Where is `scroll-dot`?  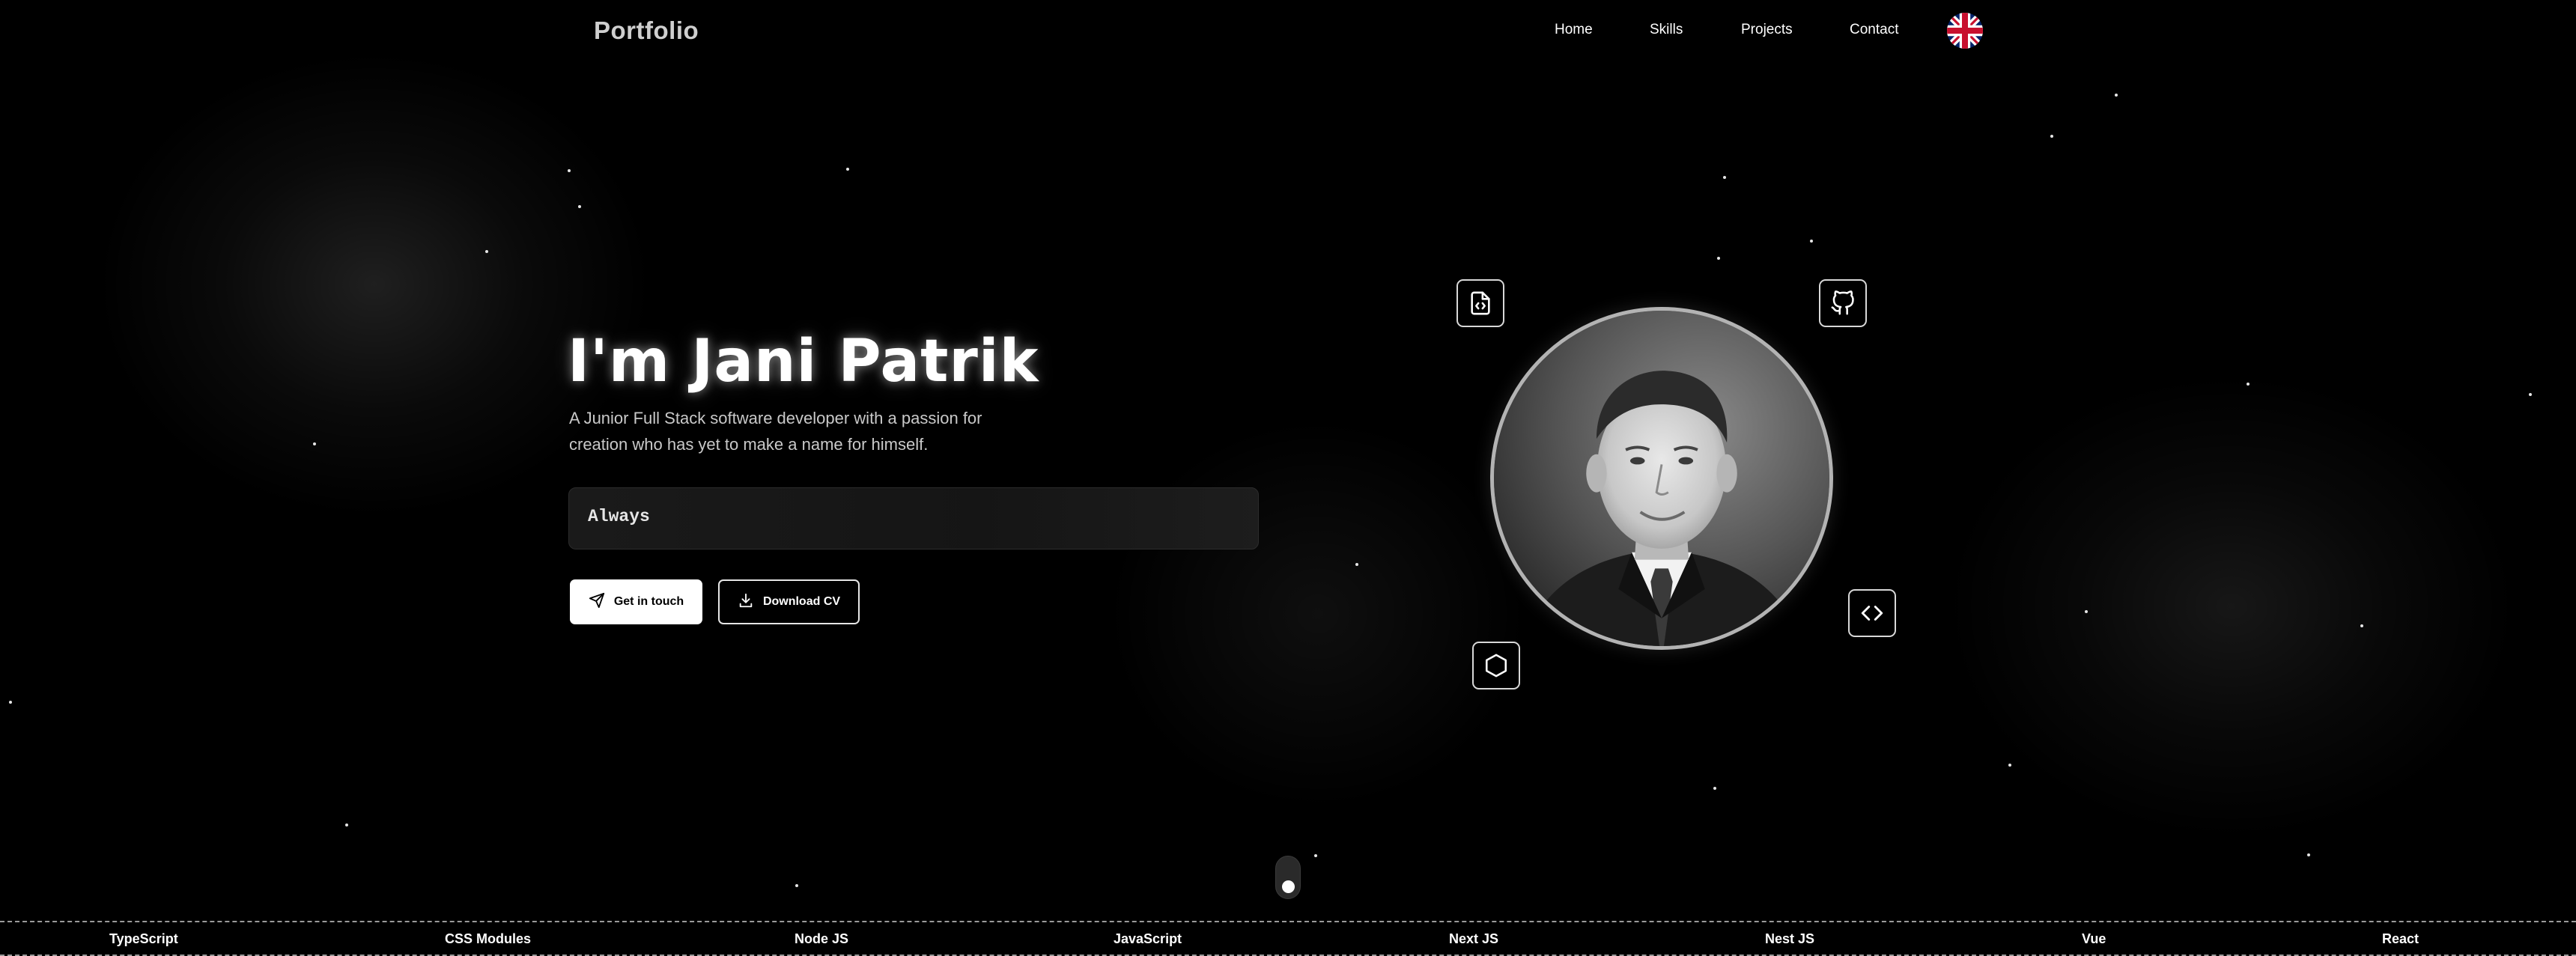
scroll-dot is located at coordinates (1288, 886).